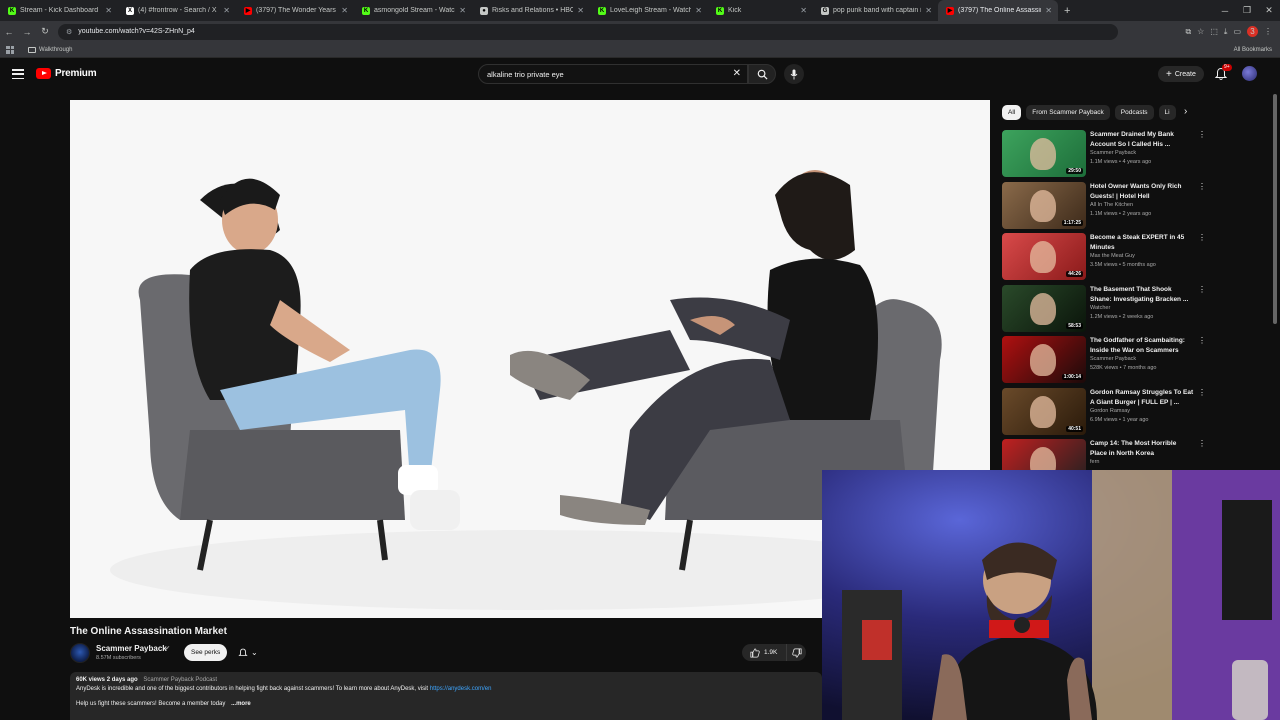  Describe the element at coordinates (1067, 11) in the screenshot. I see `new-tab-icon: +` at that location.